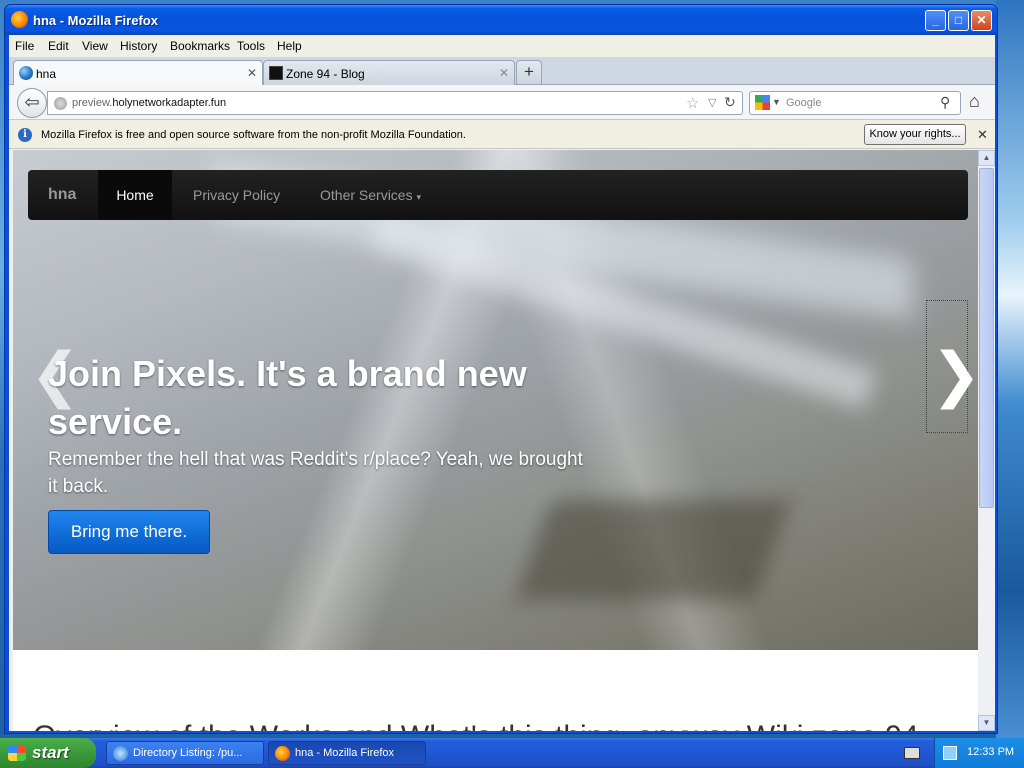 This screenshot has width=1024, height=768. What do you see at coordinates (419, 197) in the screenshot?
I see `caret-down-icon: ▾` at bounding box center [419, 197].